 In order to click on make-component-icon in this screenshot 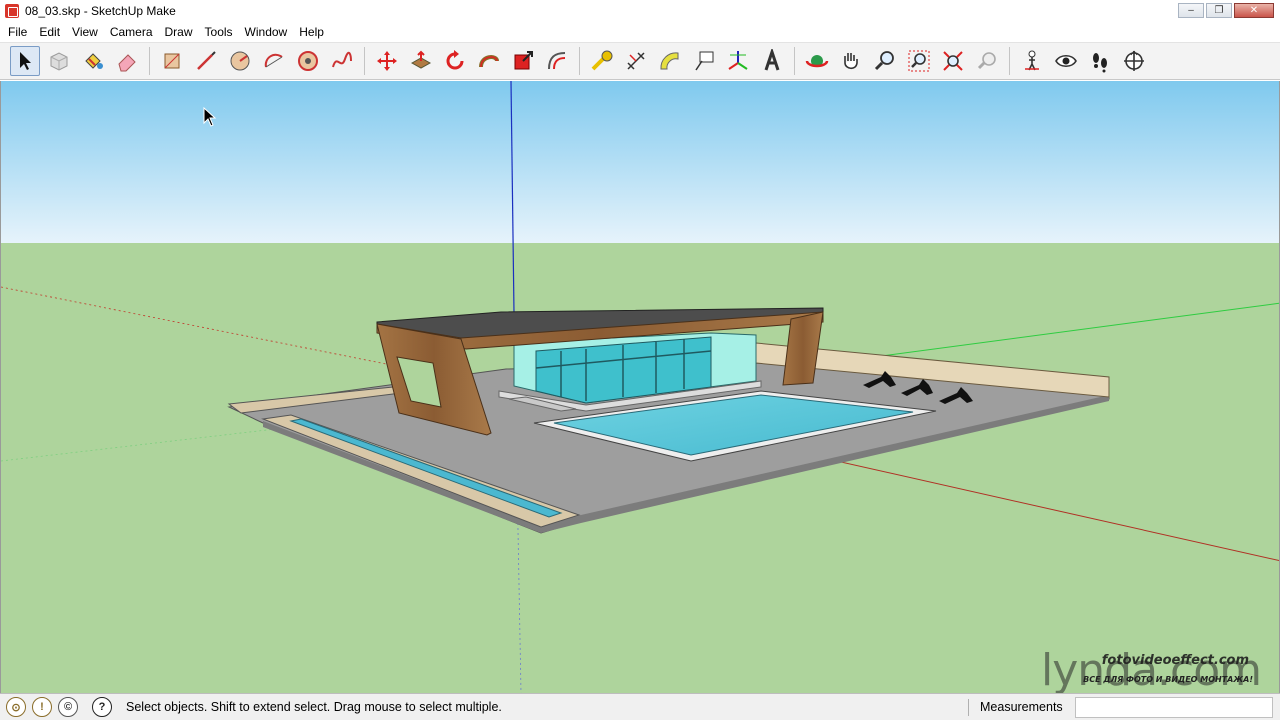, I will do `click(59, 61)`.